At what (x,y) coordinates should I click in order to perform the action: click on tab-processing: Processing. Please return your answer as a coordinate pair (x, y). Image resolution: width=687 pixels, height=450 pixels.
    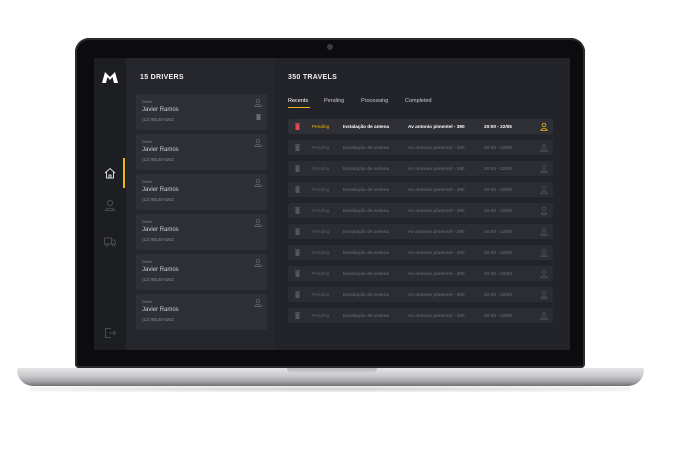
    Looking at the image, I should click on (374, 101).